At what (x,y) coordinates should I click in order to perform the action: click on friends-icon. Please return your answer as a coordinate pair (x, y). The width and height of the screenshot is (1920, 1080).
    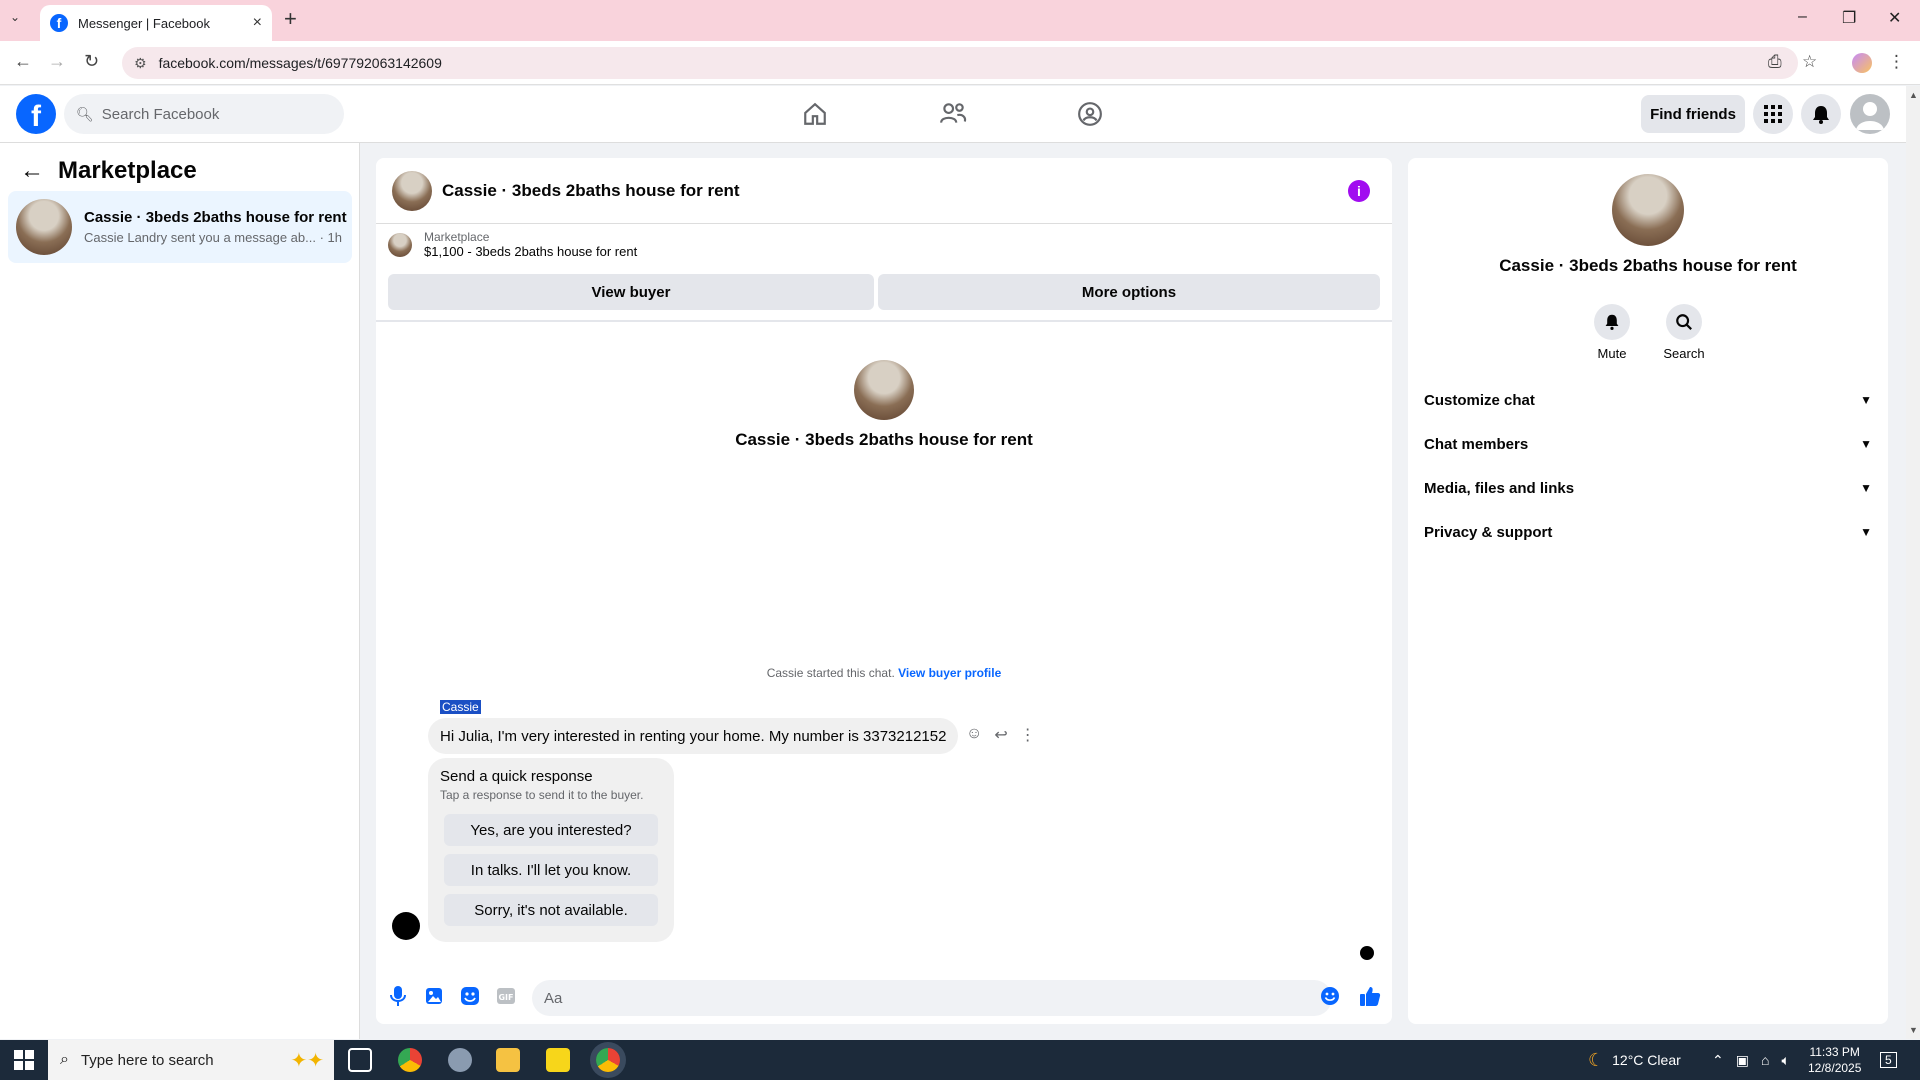
    Looking at the image, I should click on (953, 114).